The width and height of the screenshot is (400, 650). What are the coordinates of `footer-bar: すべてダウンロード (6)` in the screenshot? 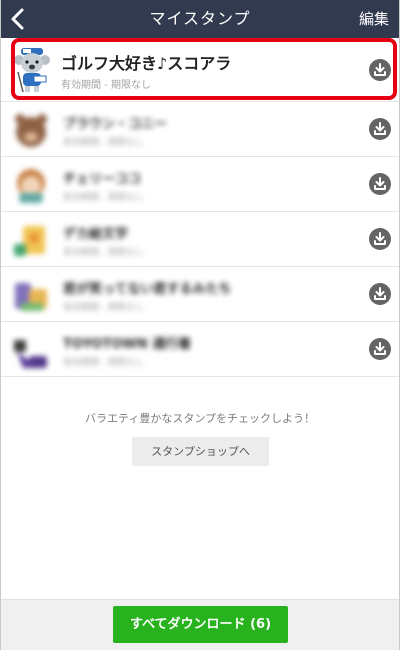 It's located at (200, 624).